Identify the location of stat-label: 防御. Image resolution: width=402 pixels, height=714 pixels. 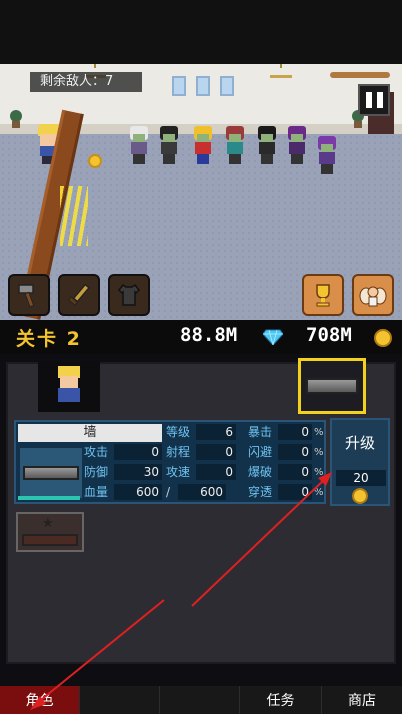
(96, 472).